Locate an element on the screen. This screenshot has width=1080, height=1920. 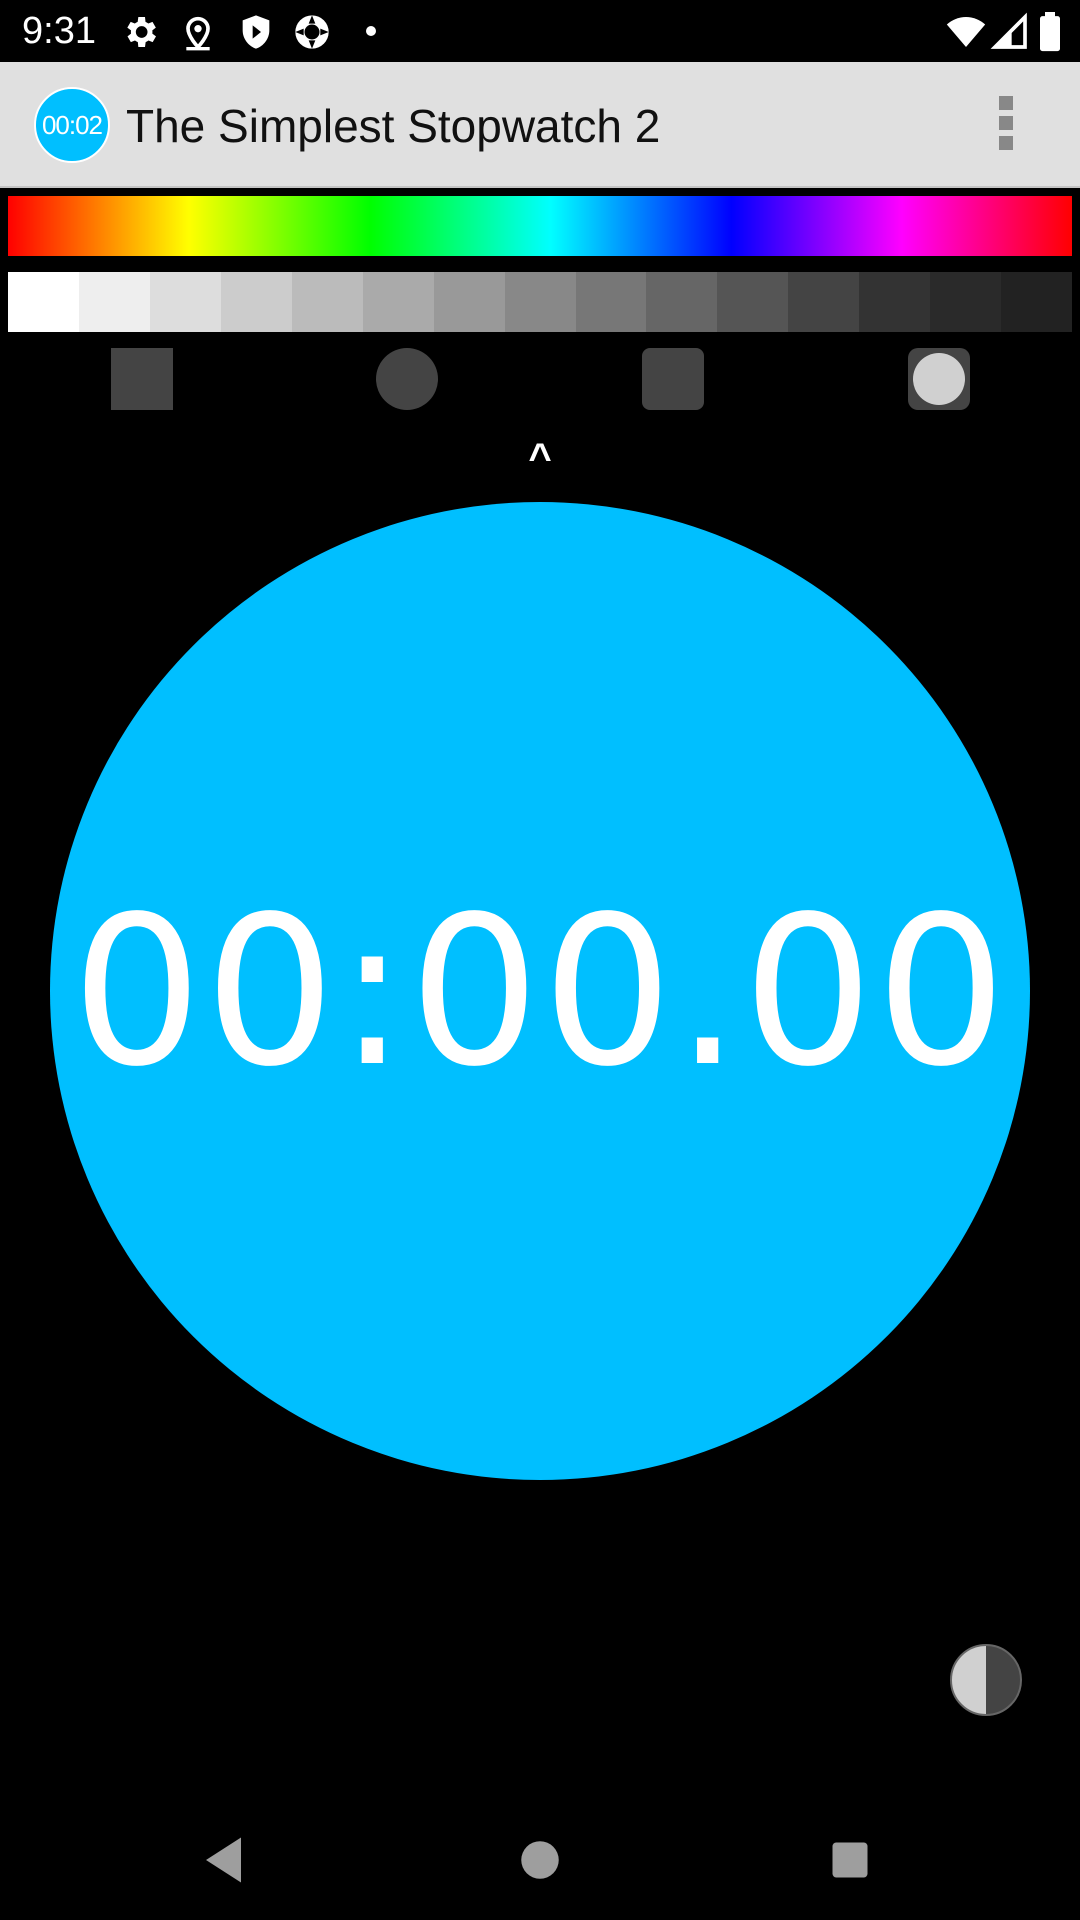
collapse-caret-icon: ^ is located at coordinates (540, 458).